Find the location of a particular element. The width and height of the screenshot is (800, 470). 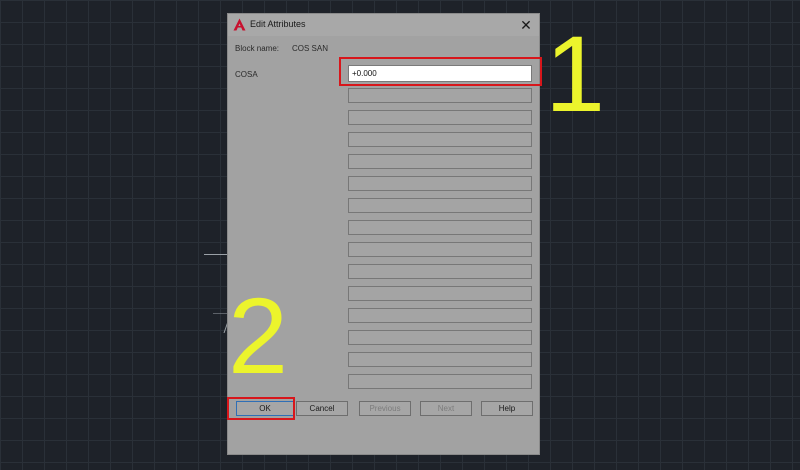

cancel-button: Cancel is located at coordinates (322, 408).